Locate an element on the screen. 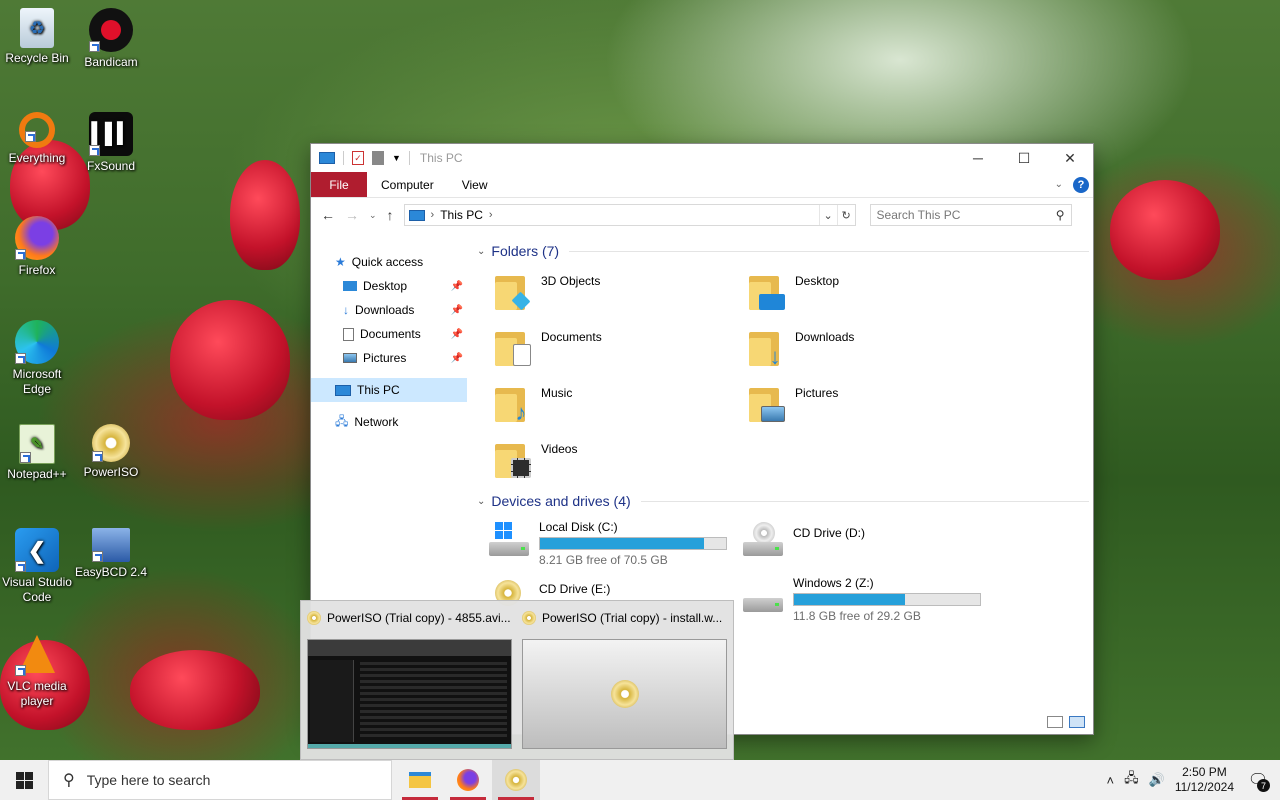 The width and height of the screenshot is (1280, 800). nav-this-pc: This PC is located at coordinates (389, 390).